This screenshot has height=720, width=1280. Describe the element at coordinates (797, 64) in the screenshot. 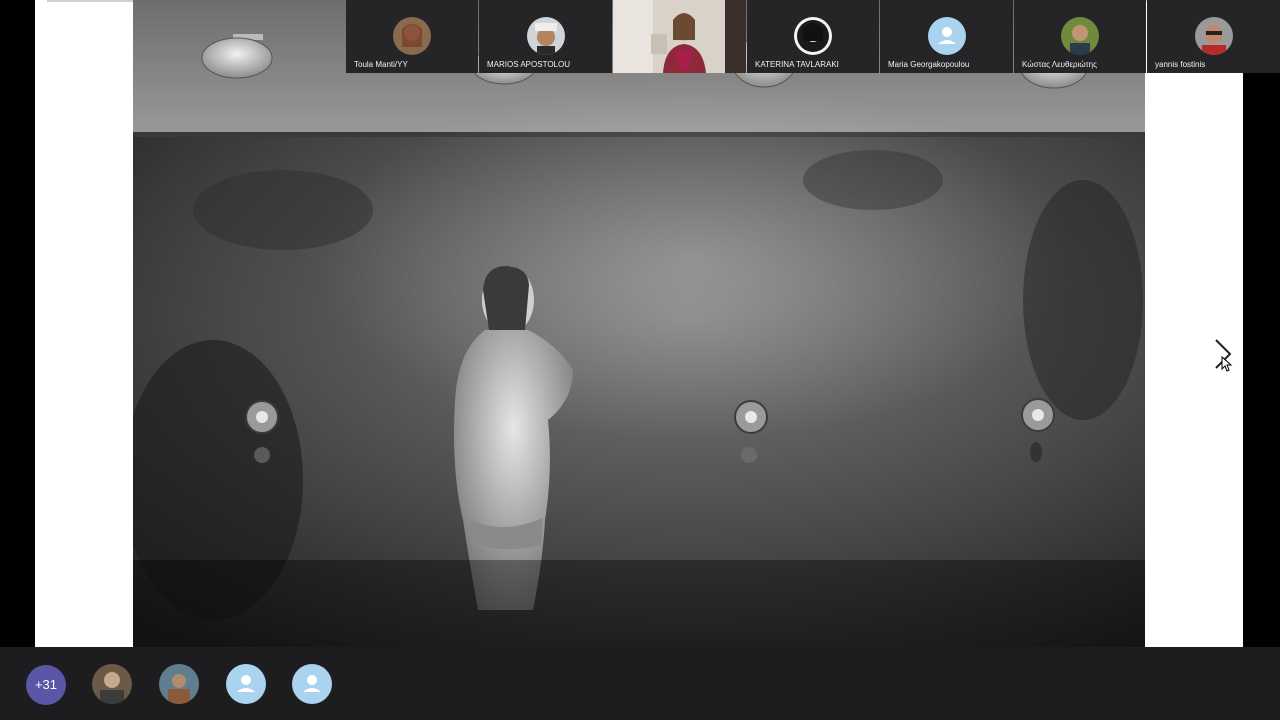

I see `participant-name: KATERINA TAVLARAKI` at that location.